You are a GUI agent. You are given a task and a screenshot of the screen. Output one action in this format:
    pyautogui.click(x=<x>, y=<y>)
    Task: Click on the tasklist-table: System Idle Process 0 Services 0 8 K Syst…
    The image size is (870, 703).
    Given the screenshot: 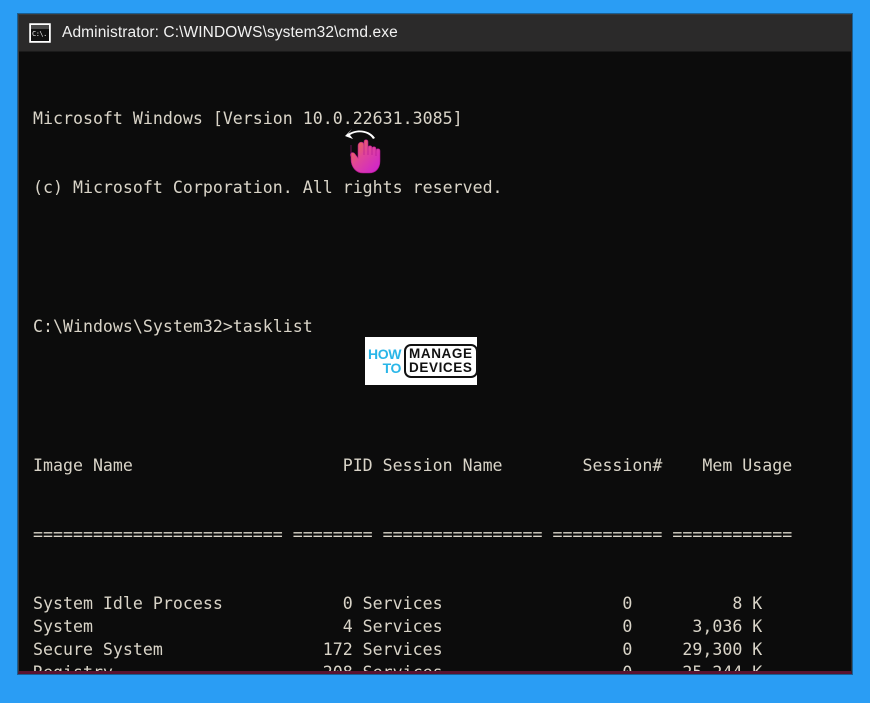 What is the action you would take?
    pyautogui.click(x=442, y=633)
    